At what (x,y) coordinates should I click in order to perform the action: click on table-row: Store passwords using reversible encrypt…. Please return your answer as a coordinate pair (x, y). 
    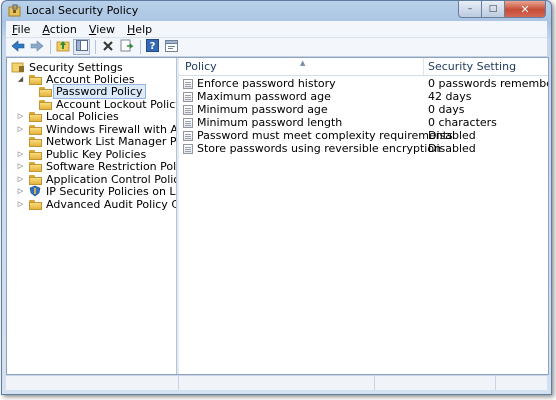
    Looking at the image, I should click on (363, 148).